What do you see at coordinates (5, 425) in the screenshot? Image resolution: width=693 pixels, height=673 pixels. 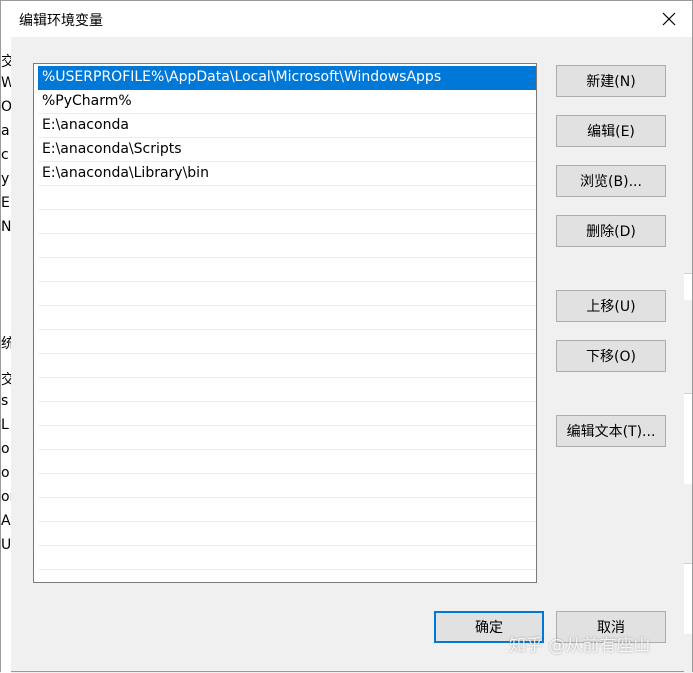 I see `background-text-fragment: L` at bounding box center [5, 425].